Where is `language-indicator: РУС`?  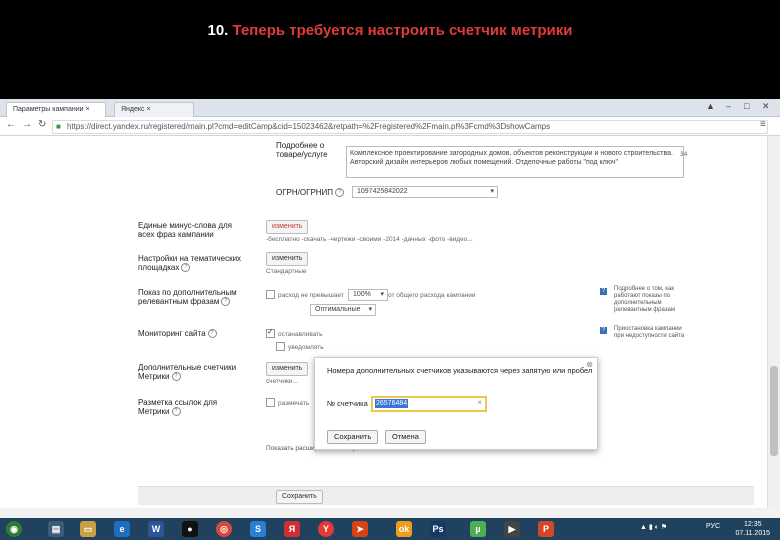
language-indicator: РУС is located at coordinates (713, 526).